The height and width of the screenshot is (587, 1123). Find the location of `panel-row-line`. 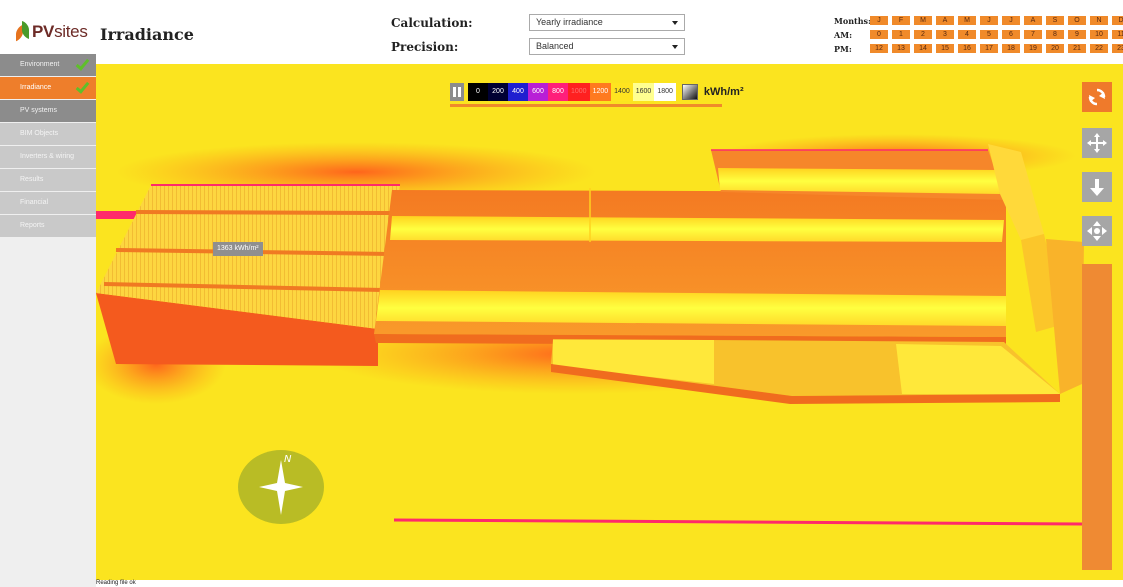

panel-row-line is located at coordinates (265, 212).